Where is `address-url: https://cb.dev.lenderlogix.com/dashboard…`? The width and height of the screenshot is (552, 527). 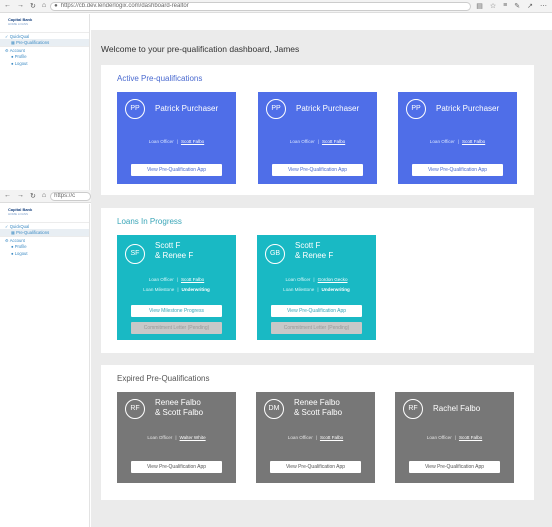
address-url: https://cb.dev.lenderlogix.com/dashboard… is located at coordinates (124, 6).